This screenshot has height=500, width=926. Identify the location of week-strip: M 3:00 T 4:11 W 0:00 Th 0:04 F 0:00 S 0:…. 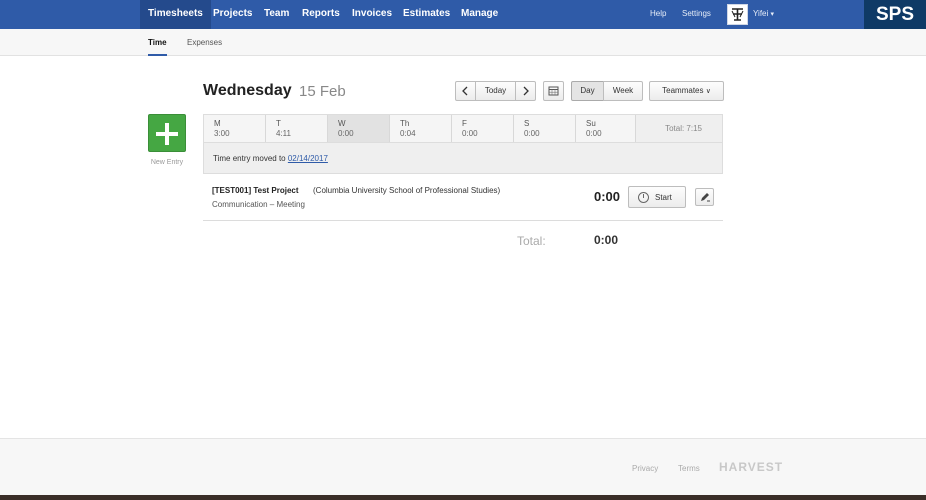
(463, 128).